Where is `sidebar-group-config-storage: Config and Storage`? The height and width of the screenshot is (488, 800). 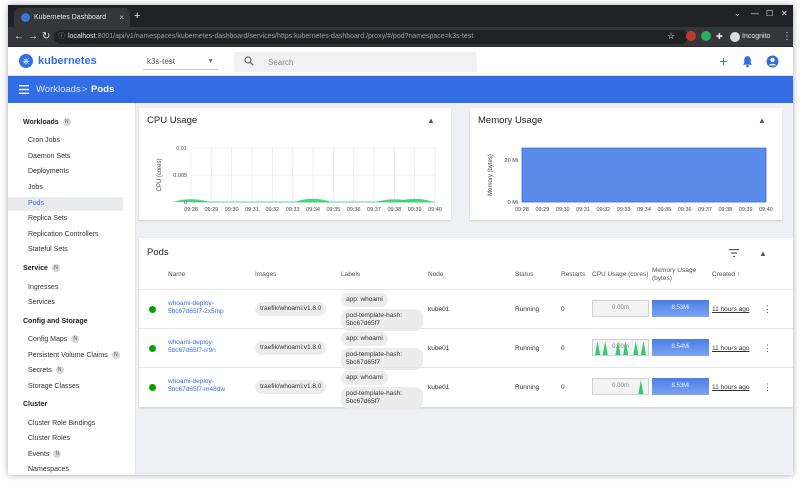 sidebar-group-config-storage: Config and Storage is located at coordinates (55, 322).